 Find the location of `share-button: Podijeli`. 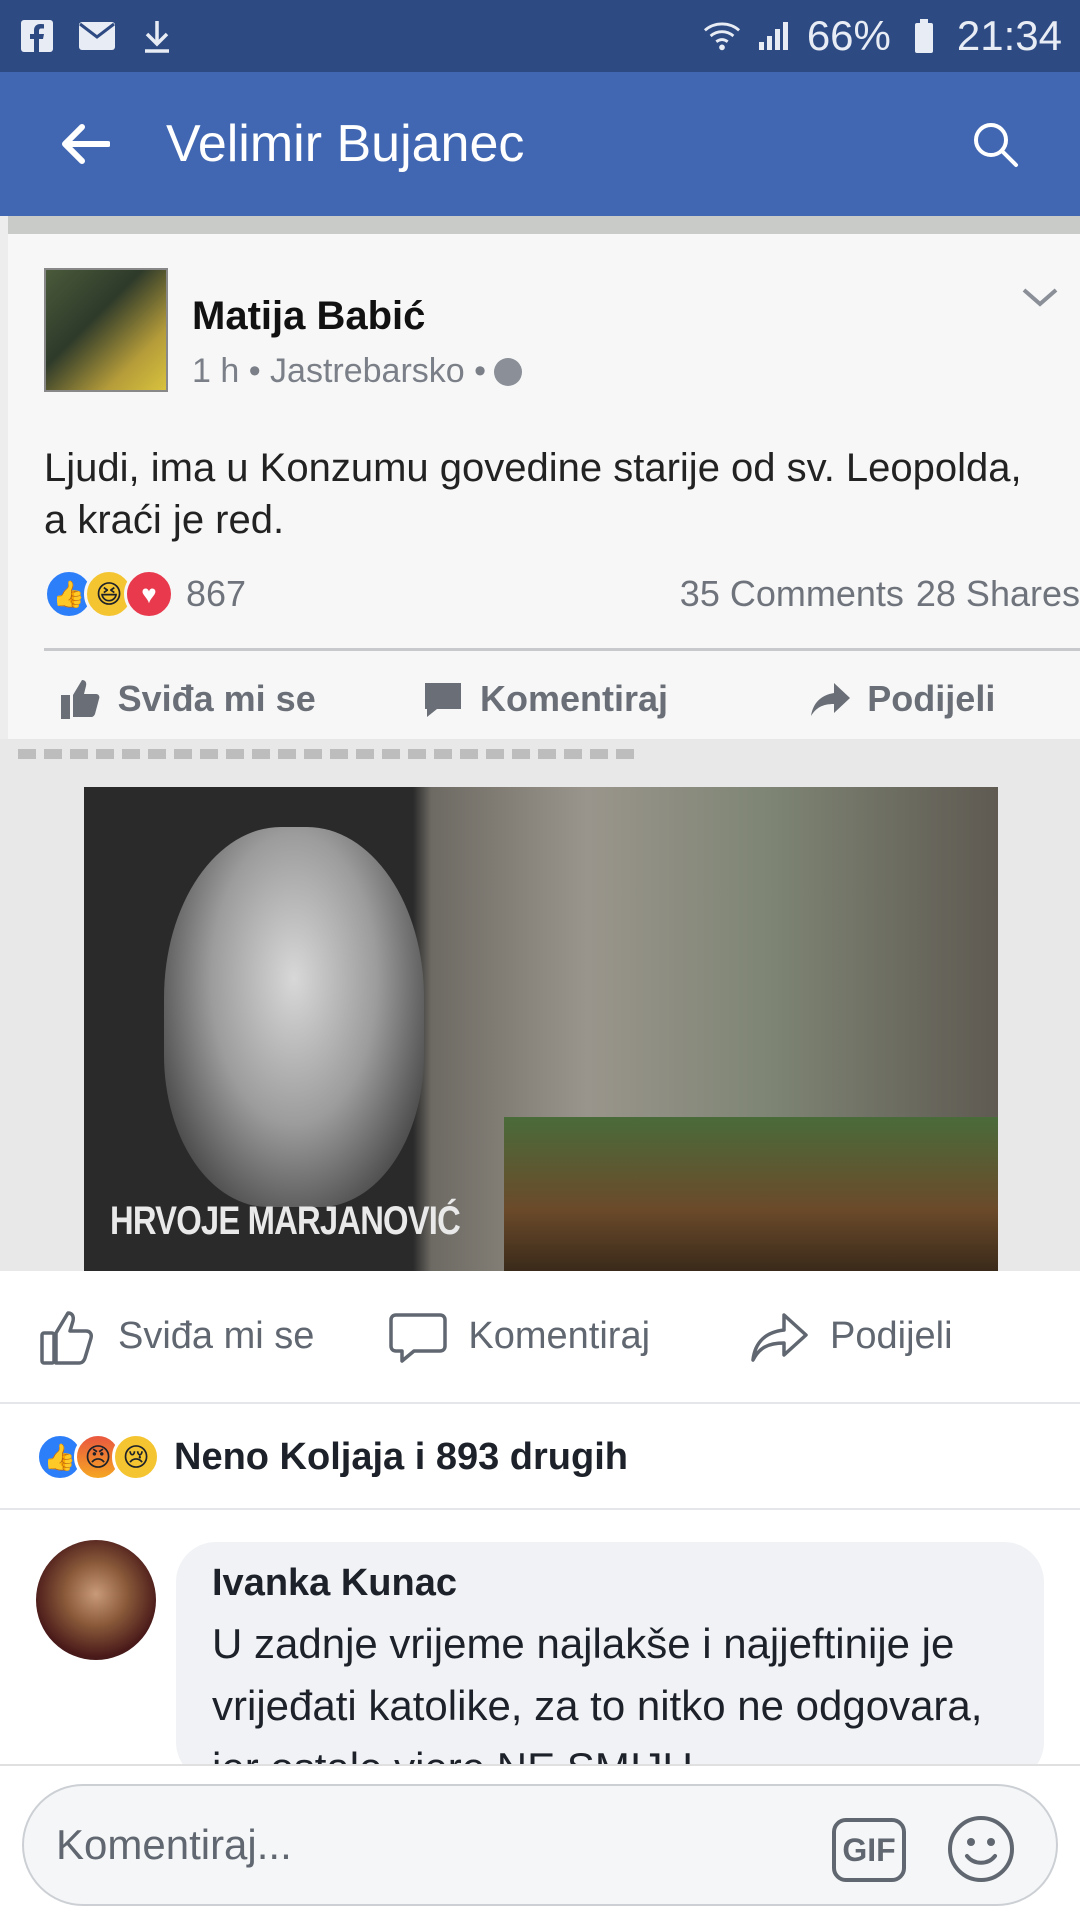

share-button: Podijeli is located at coordinates (850, 1337).